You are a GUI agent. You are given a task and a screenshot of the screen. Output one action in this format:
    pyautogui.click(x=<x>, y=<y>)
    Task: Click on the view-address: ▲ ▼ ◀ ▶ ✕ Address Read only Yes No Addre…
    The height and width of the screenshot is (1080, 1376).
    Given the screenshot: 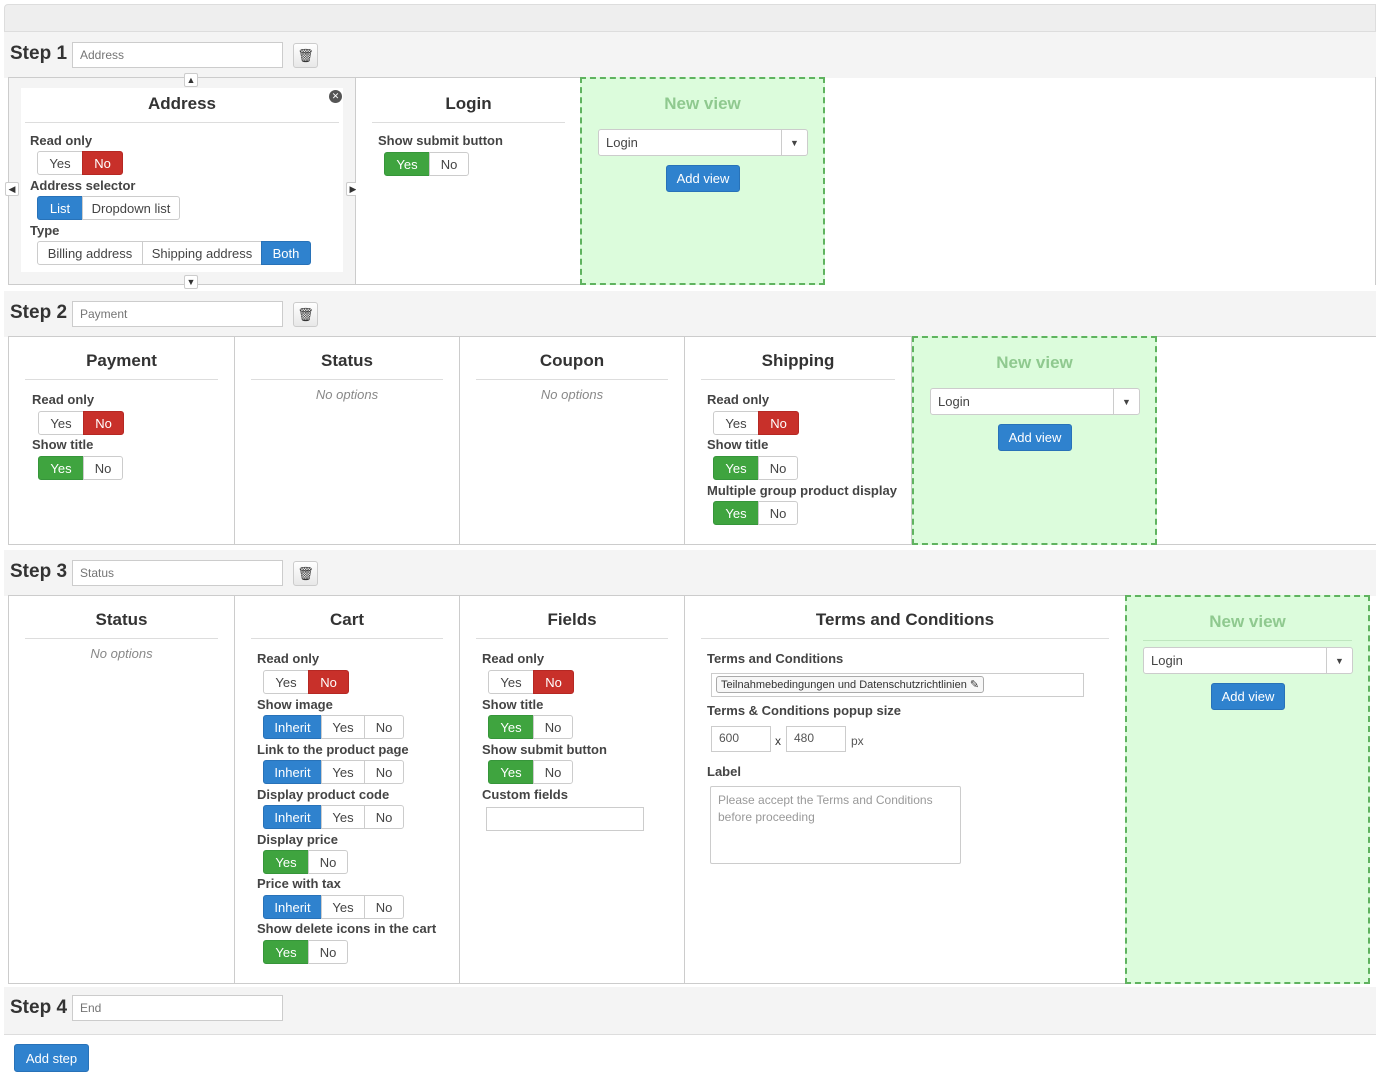 What is the action you would take?
    pyautogui.click(x=182, y=181)
    